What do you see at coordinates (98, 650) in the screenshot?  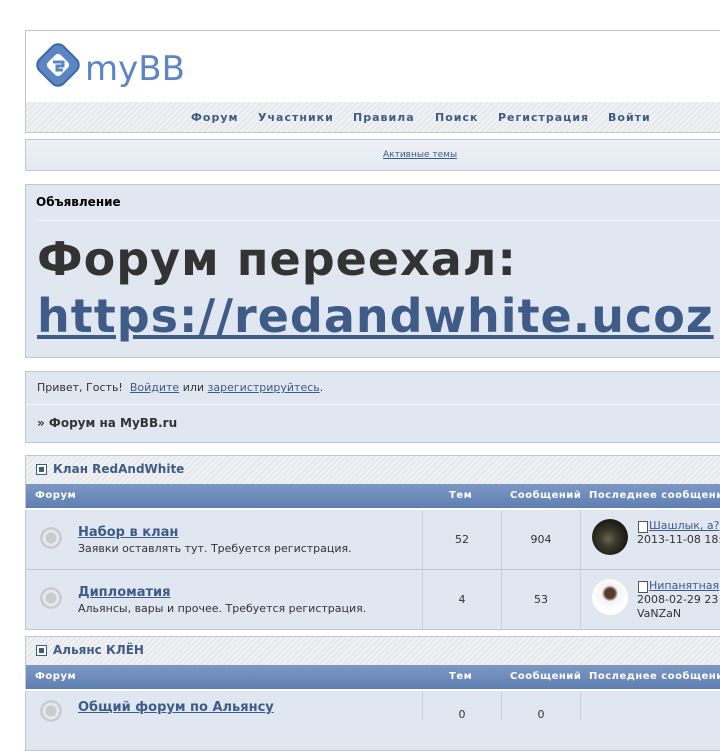 I see `category-title: Альянс КЛЁН` at bounding box center [98, 650].